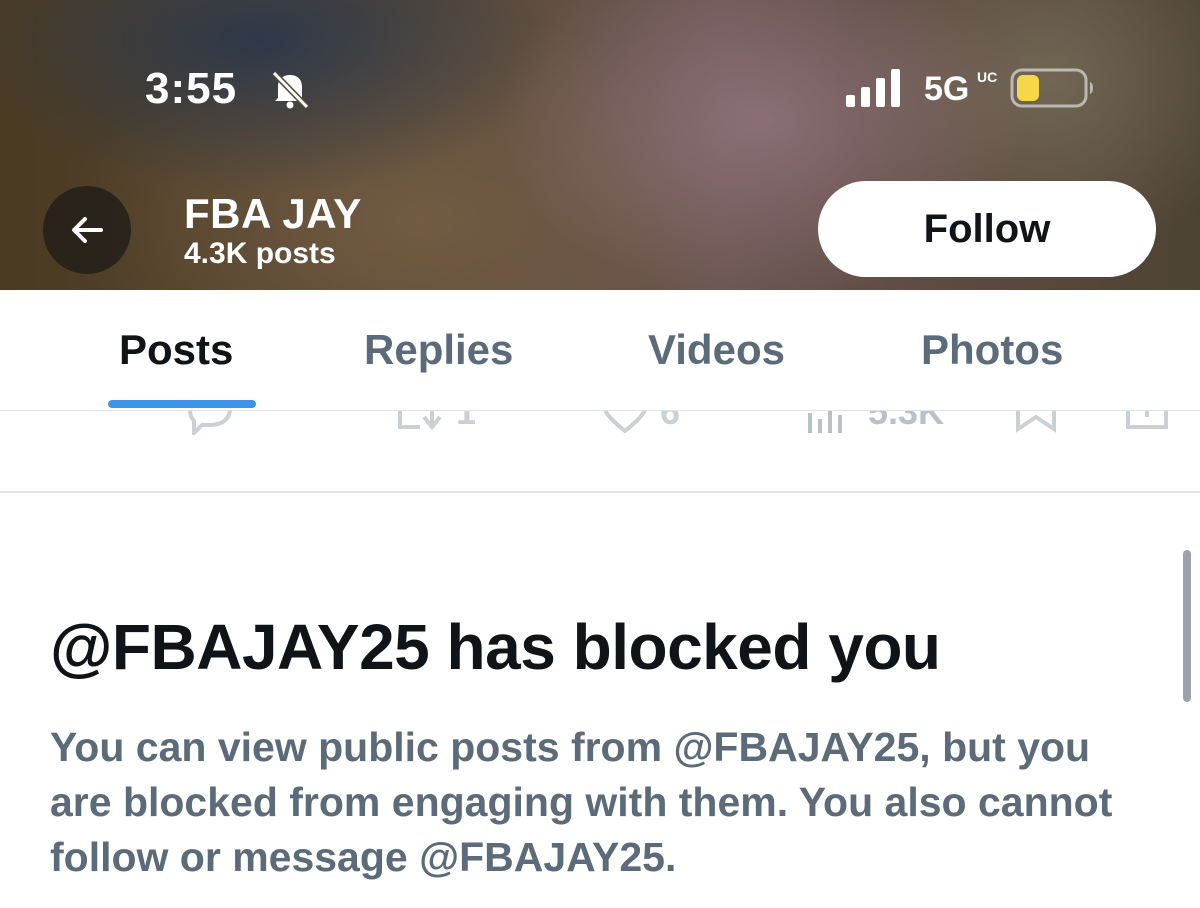  Describe the element at coordinates (987, 229) in the screenshot. I see `follow-button: Follow` at that location.